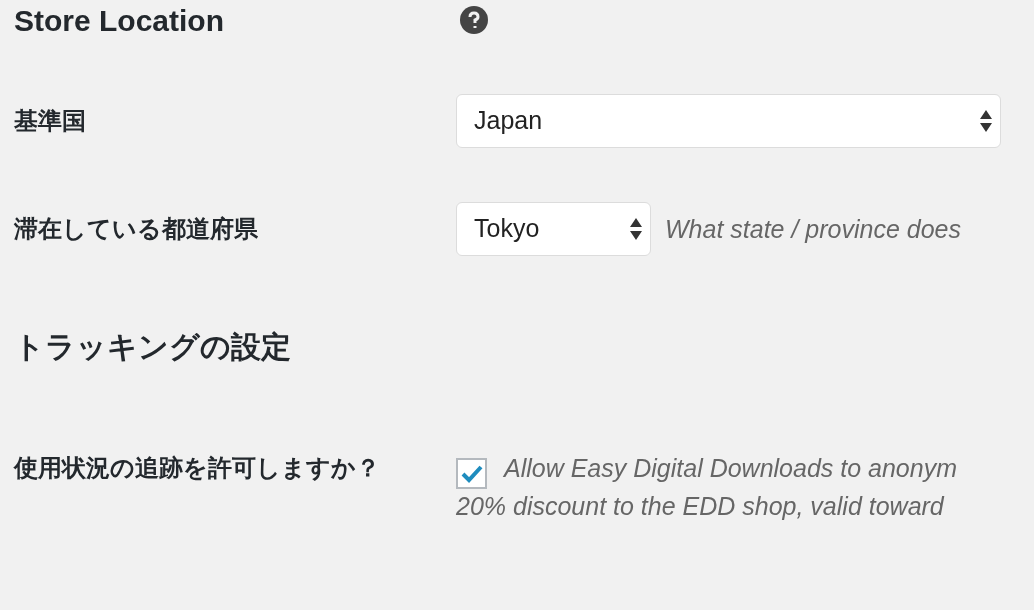 This screenshot has width=1034, height=610. I want to click on select-field: Tokyo, so click(553, 229).